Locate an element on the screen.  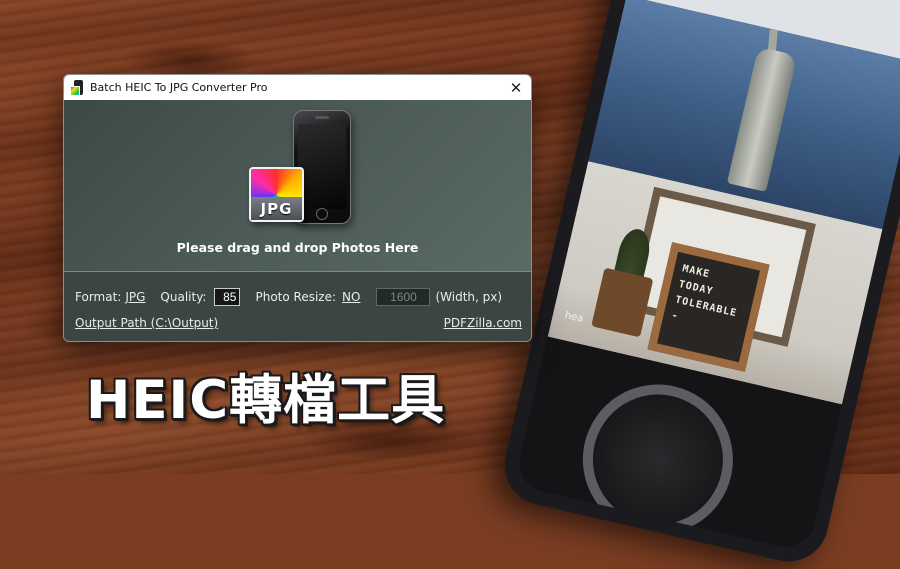
width-unit-label: (Width, px) is located at coordinates (469, 297).